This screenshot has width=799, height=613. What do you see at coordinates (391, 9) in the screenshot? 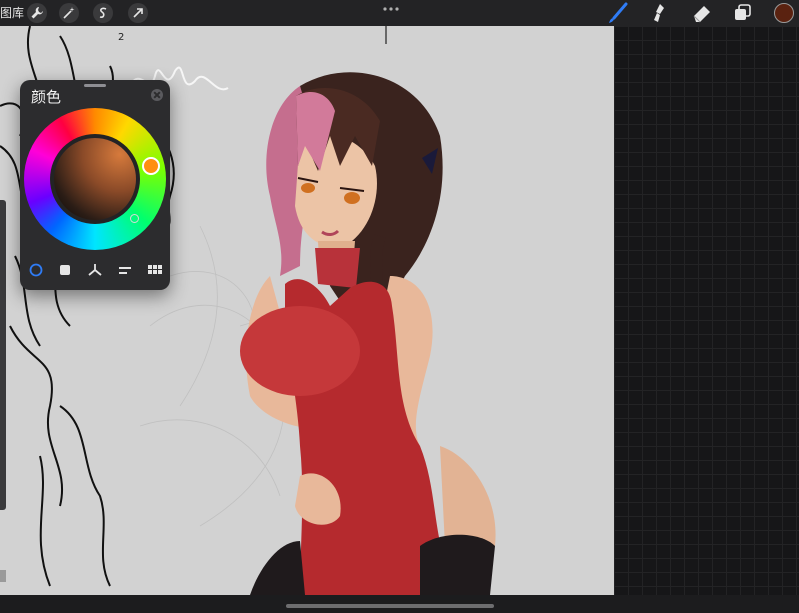
I see `more-dots-icon` at bounding box center [391, 9].